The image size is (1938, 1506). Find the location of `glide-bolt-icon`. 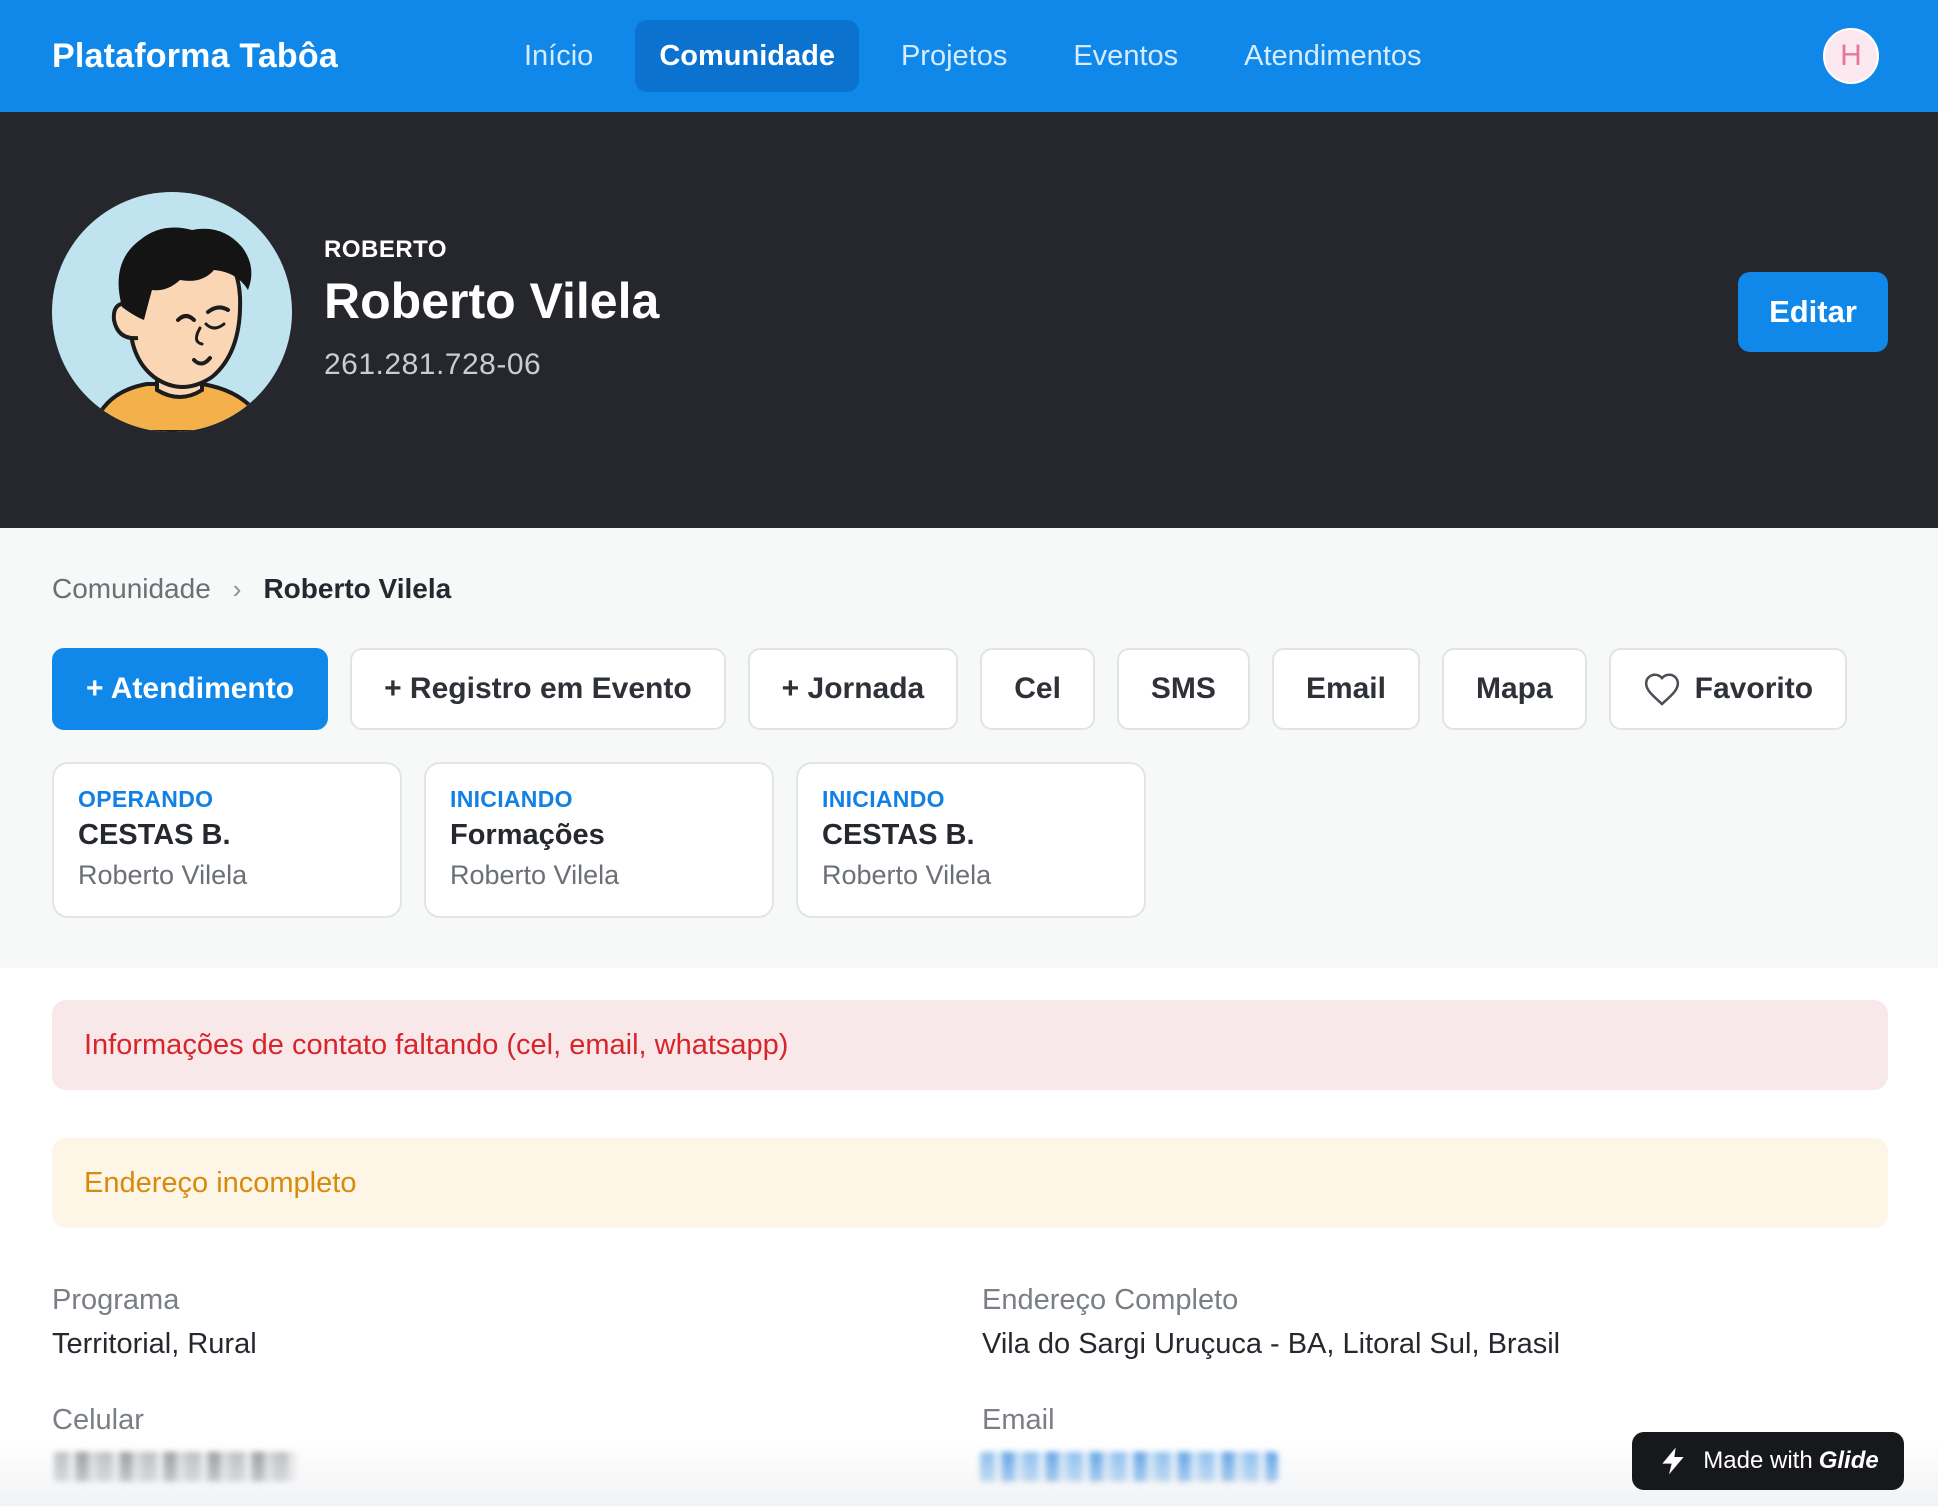

glide-bolt-icon is located at coordinates (1673, 1461).